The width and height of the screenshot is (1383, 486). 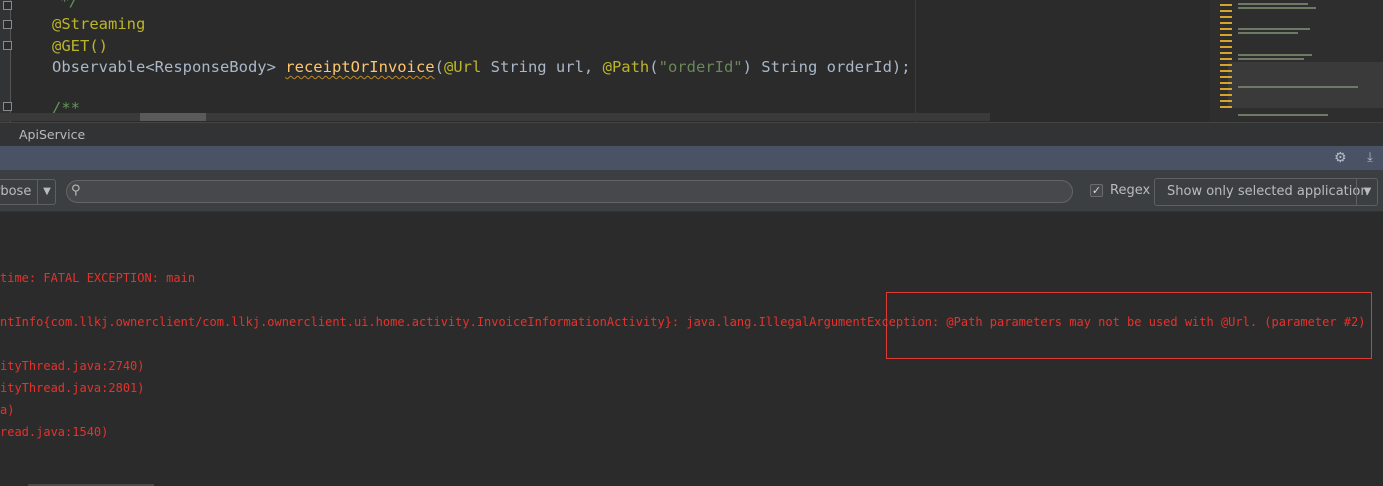 I want to click on log-line: time: FATAL EXCEPTION: main, so click(x=97, y=278).